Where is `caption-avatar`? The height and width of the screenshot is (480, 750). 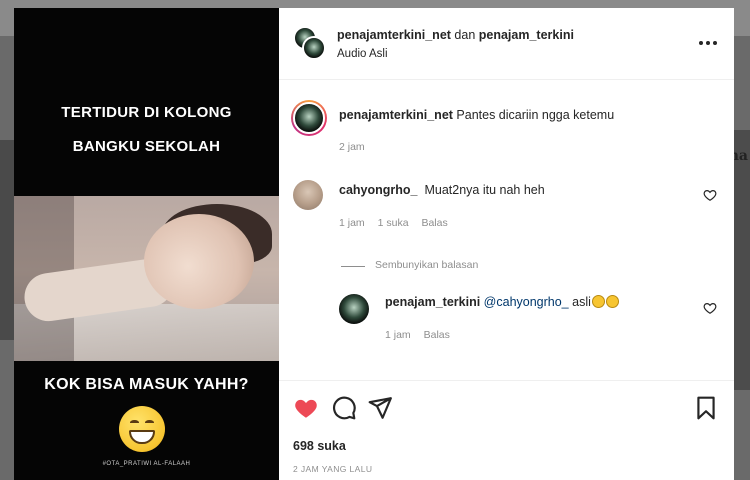 caption-avatar is located at coordinates (309, 118).